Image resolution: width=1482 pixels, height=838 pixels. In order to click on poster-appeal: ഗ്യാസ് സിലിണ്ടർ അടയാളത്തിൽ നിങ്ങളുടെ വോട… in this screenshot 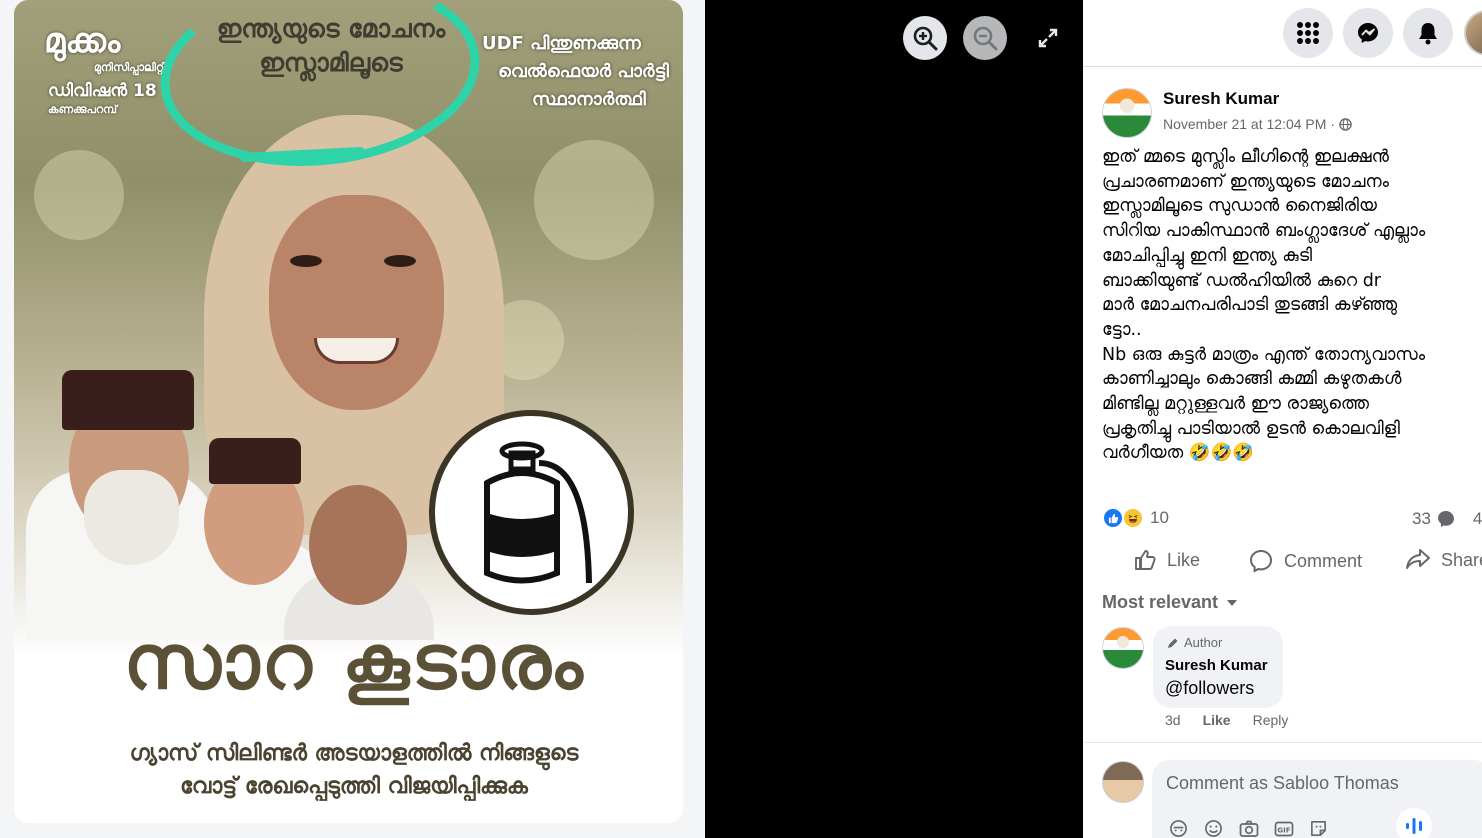, I will do `click(354, 770)`.